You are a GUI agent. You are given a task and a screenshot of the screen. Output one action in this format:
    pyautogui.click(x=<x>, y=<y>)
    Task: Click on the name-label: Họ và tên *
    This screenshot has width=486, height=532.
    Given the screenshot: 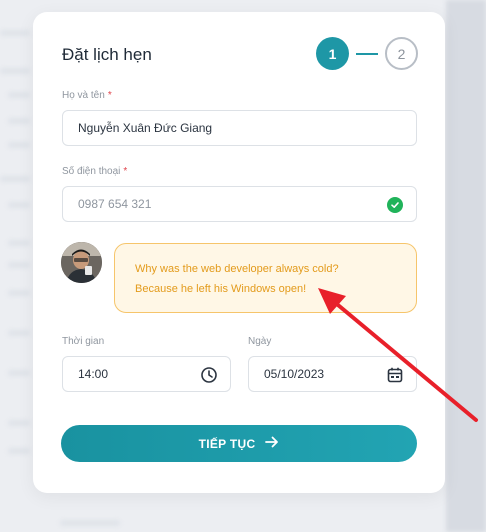 What is the action you would take?
    pyautogui.click(x=87, y=95)
    